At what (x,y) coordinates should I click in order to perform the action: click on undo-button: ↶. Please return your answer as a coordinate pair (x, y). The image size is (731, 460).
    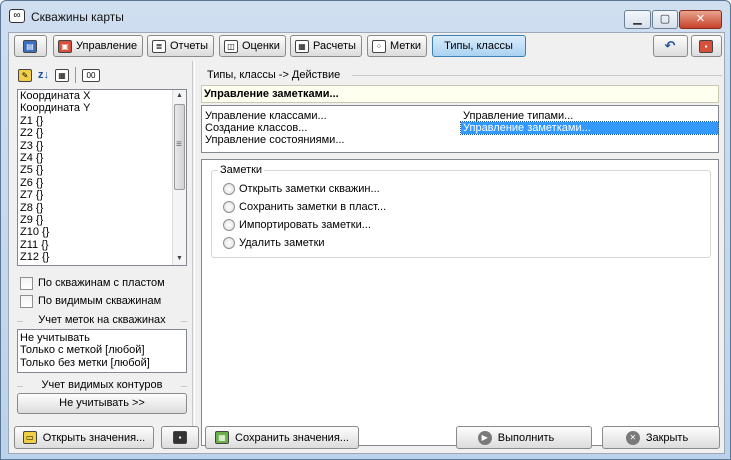
    Looking at the image, I should click on (670, 46).